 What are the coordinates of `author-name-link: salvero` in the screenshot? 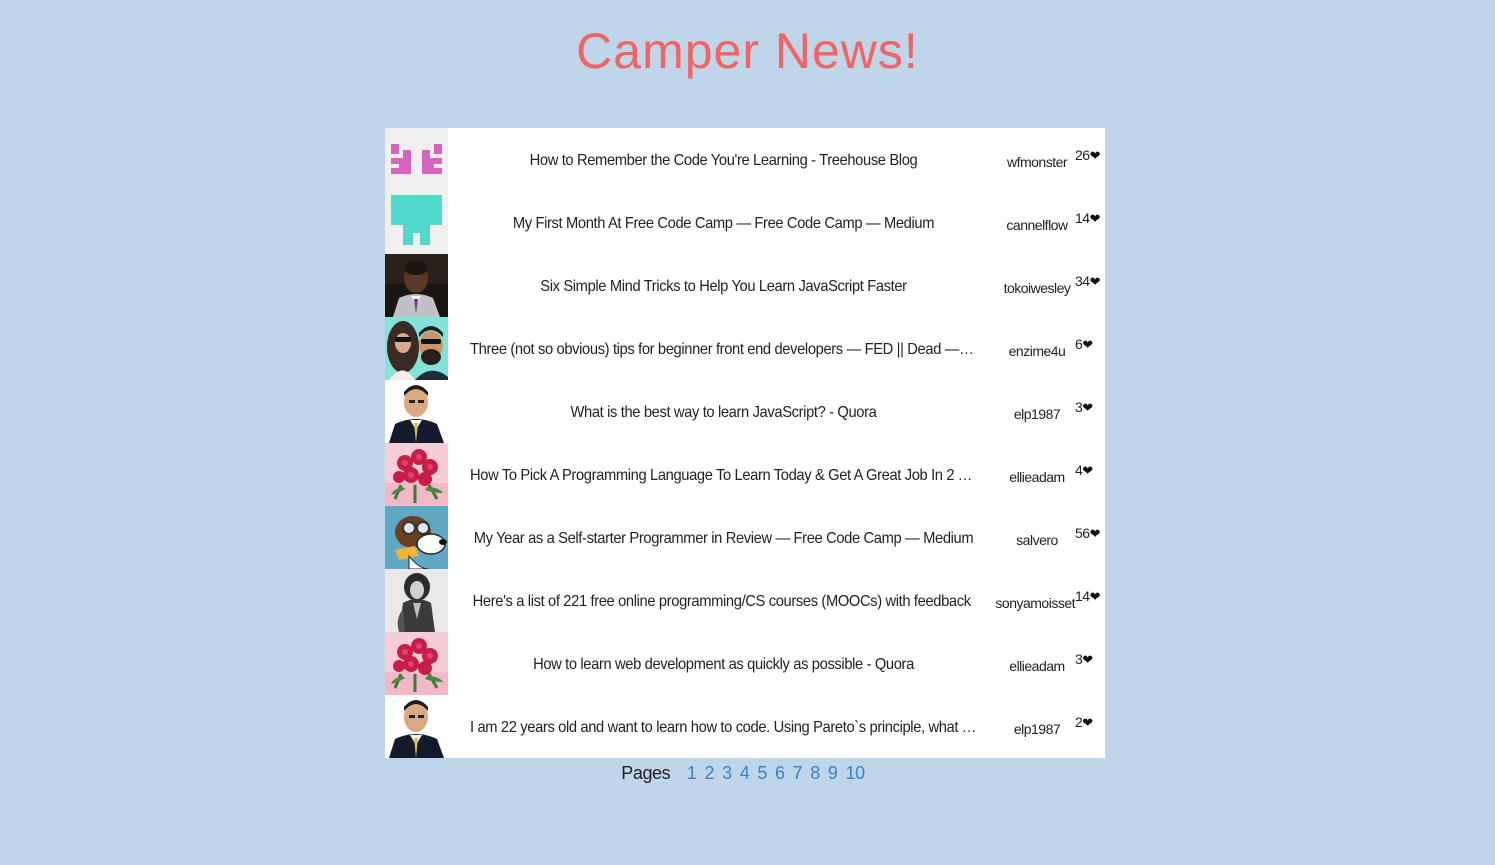 It's located at (1037, 538).